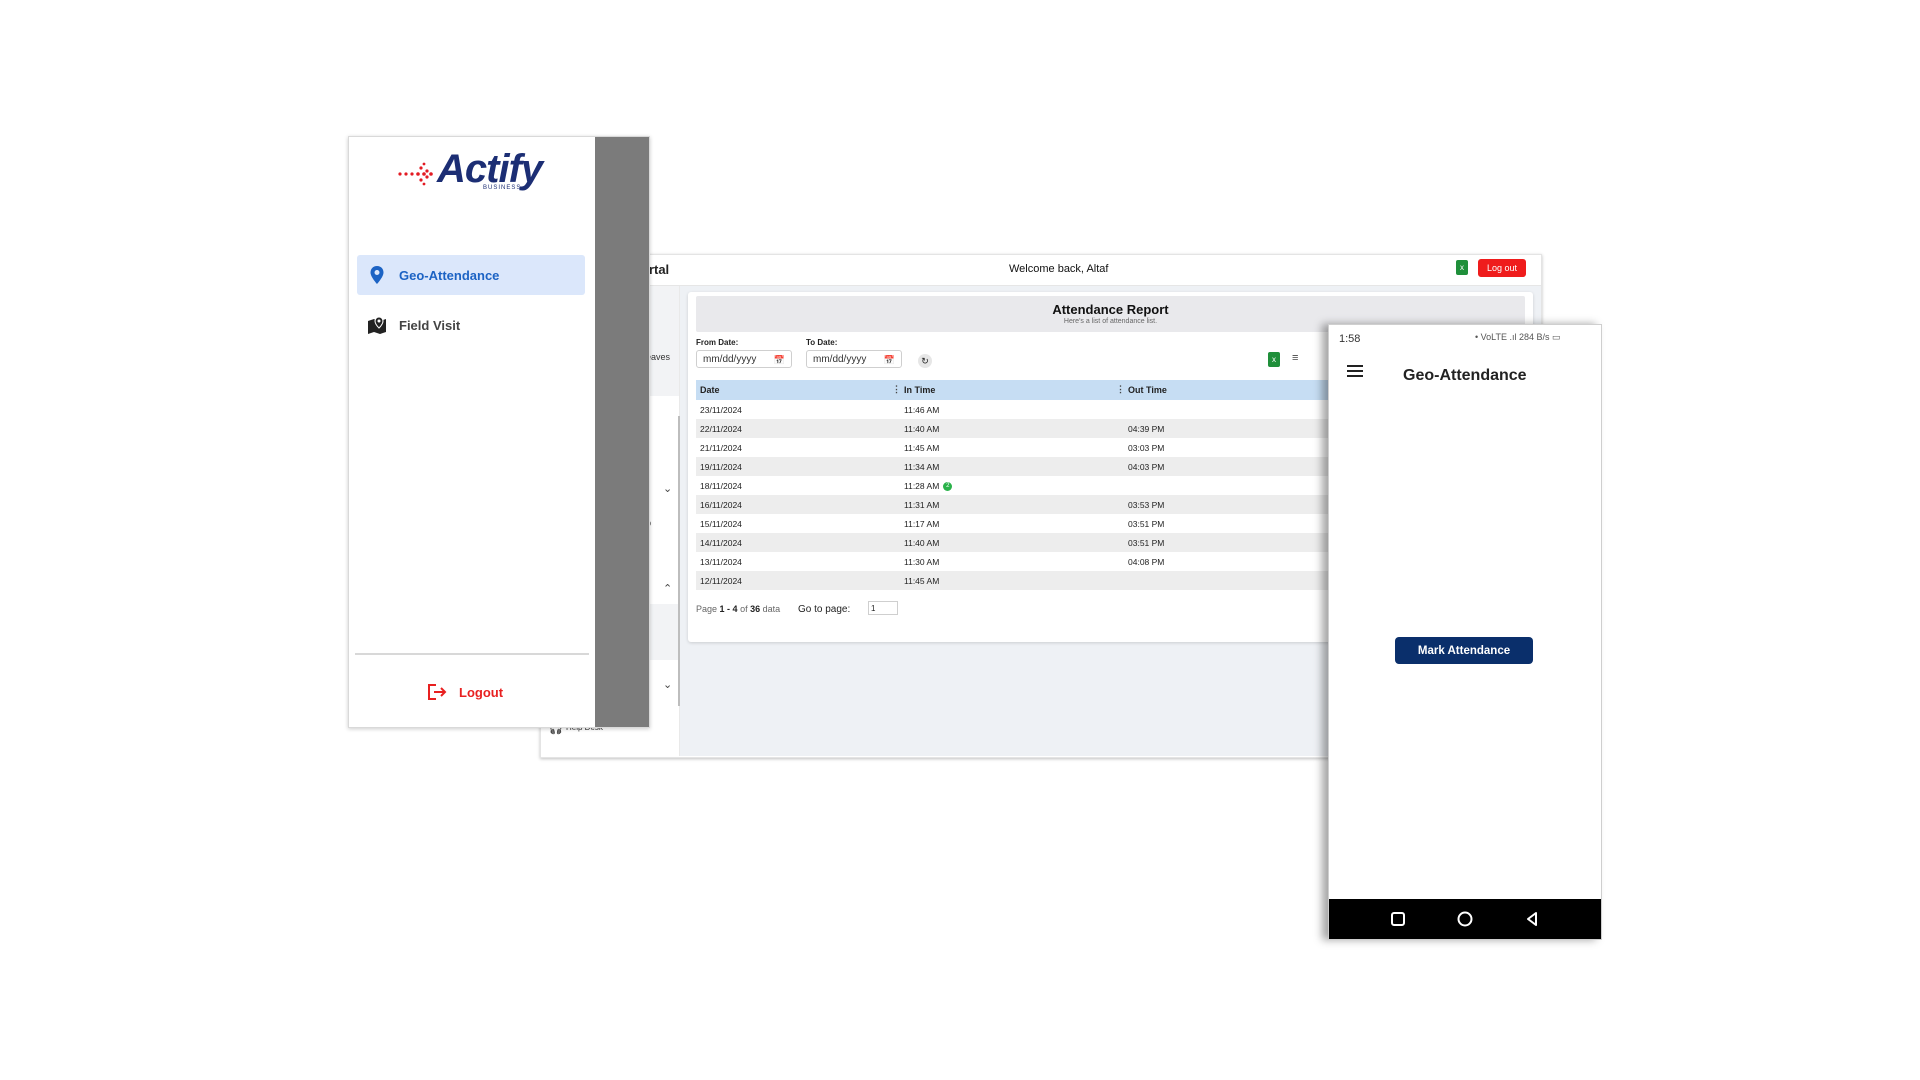  I want to click on cell-in-time: 11:31 AM, so click(921, 505).